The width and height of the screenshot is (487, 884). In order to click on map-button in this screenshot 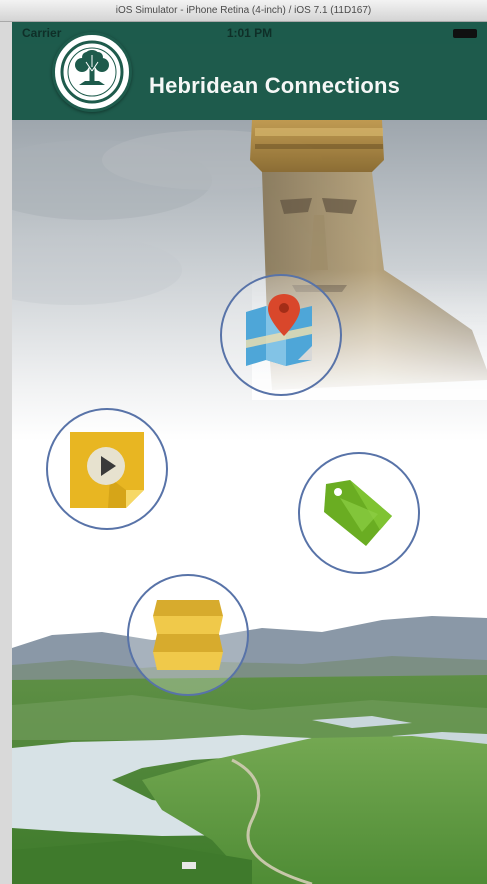, I will do `click(281, 335)`.